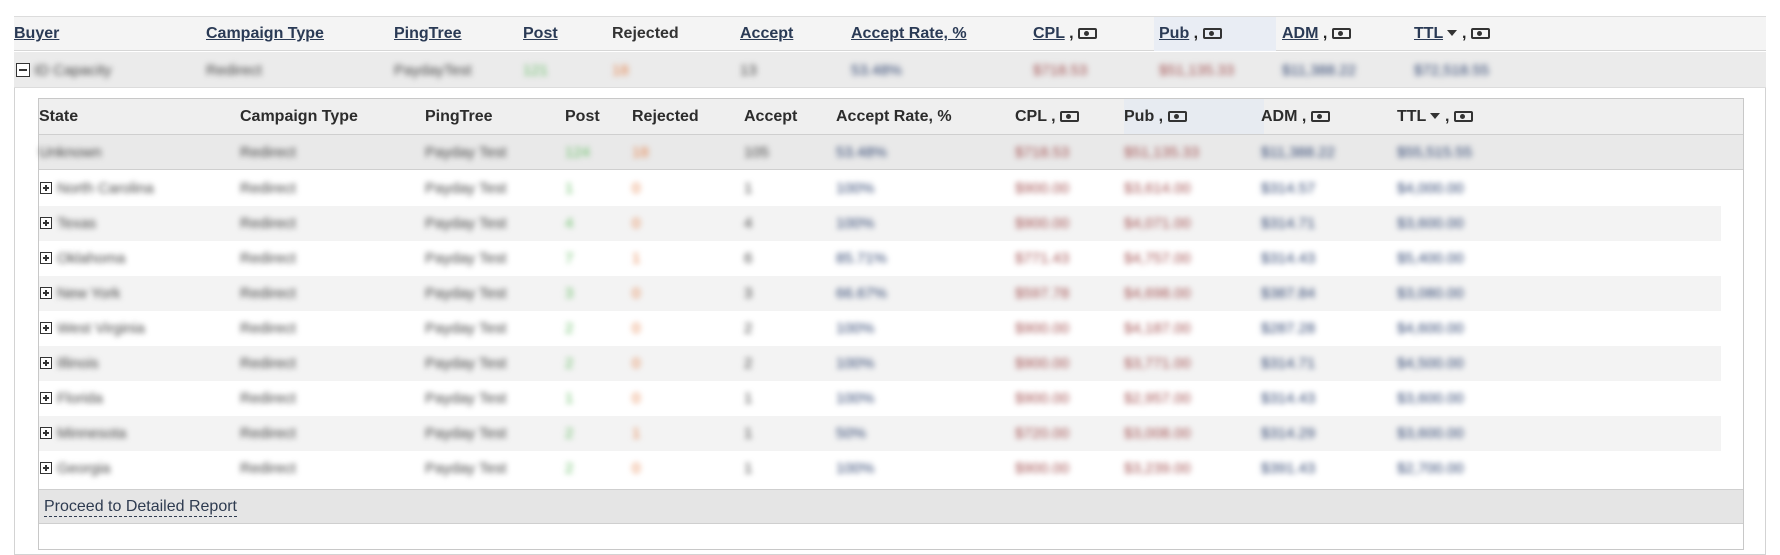 This screenshot has height=555, width=1780. What do you see at coordinates (748, 328) in the screenshot?
I see `cell-accept: 2` at bounding box center [748, 328].